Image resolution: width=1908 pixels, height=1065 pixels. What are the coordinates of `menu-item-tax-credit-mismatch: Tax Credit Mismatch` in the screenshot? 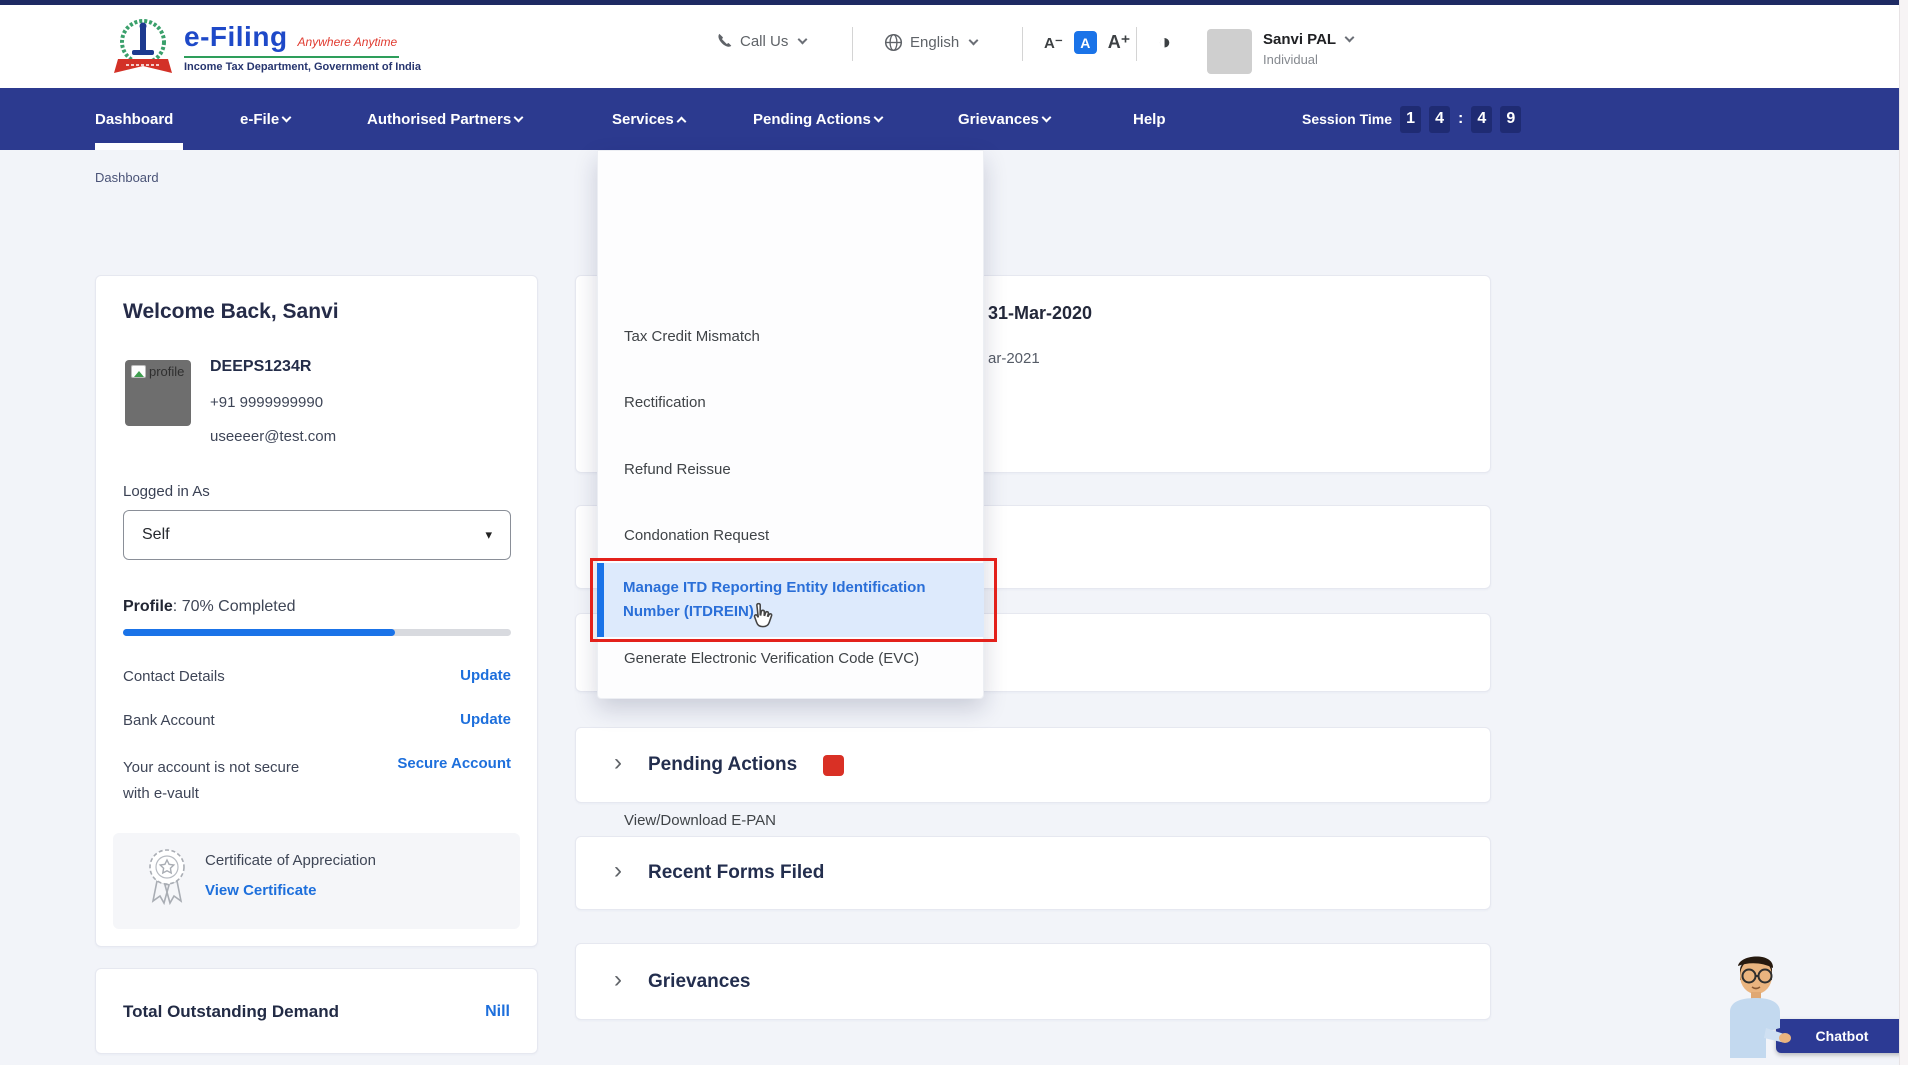 It's located at (789, 337).